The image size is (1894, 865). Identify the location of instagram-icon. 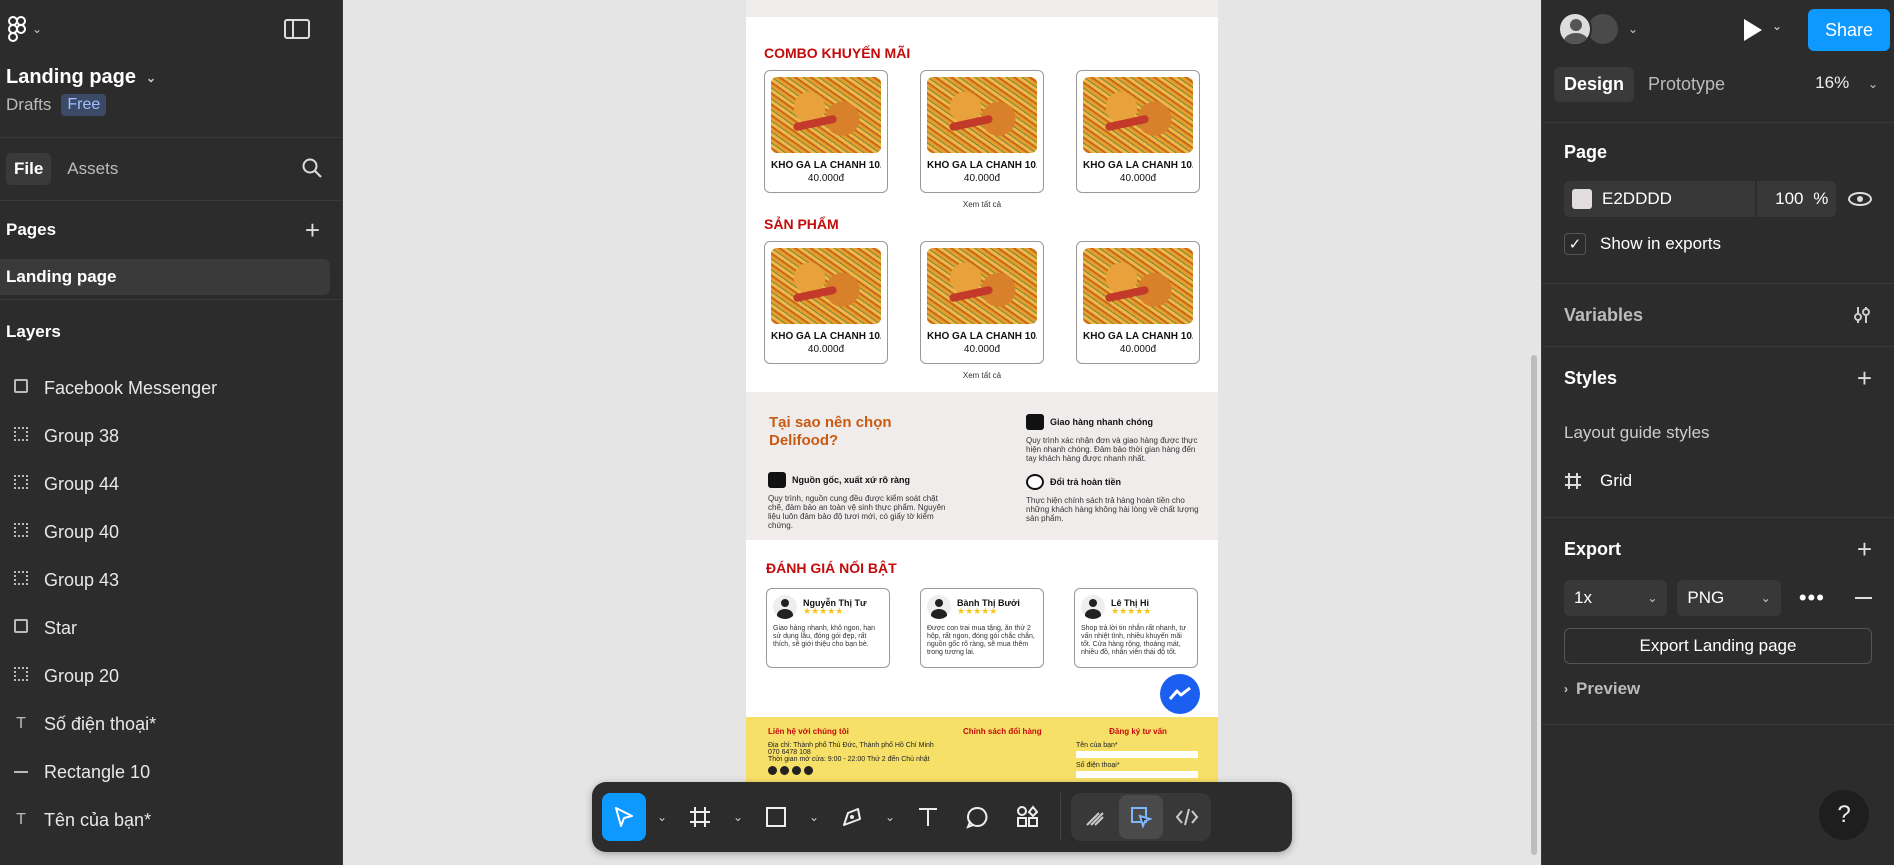
(784, 770).